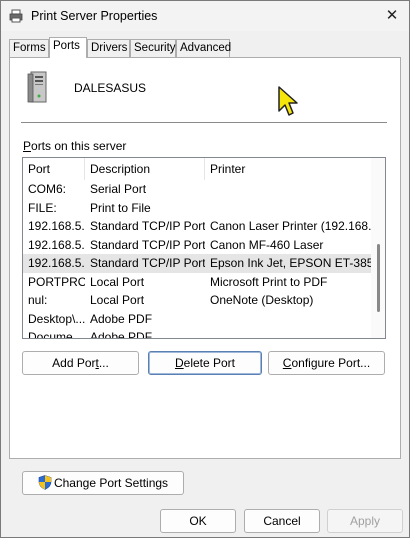 The width and height of the screenshot is (410, 538). Describe the element at coordinates (38, 300) in the screenshot. I see `port-cell: nul:` at that location.